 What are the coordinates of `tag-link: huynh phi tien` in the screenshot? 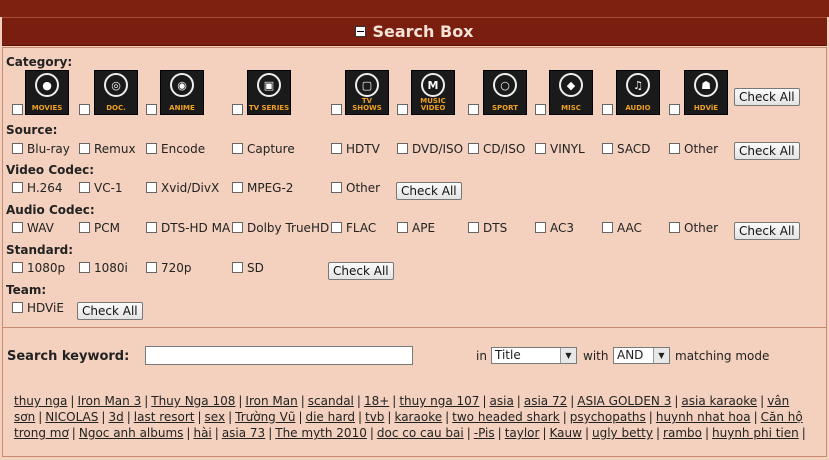 It's located at (755, 433).